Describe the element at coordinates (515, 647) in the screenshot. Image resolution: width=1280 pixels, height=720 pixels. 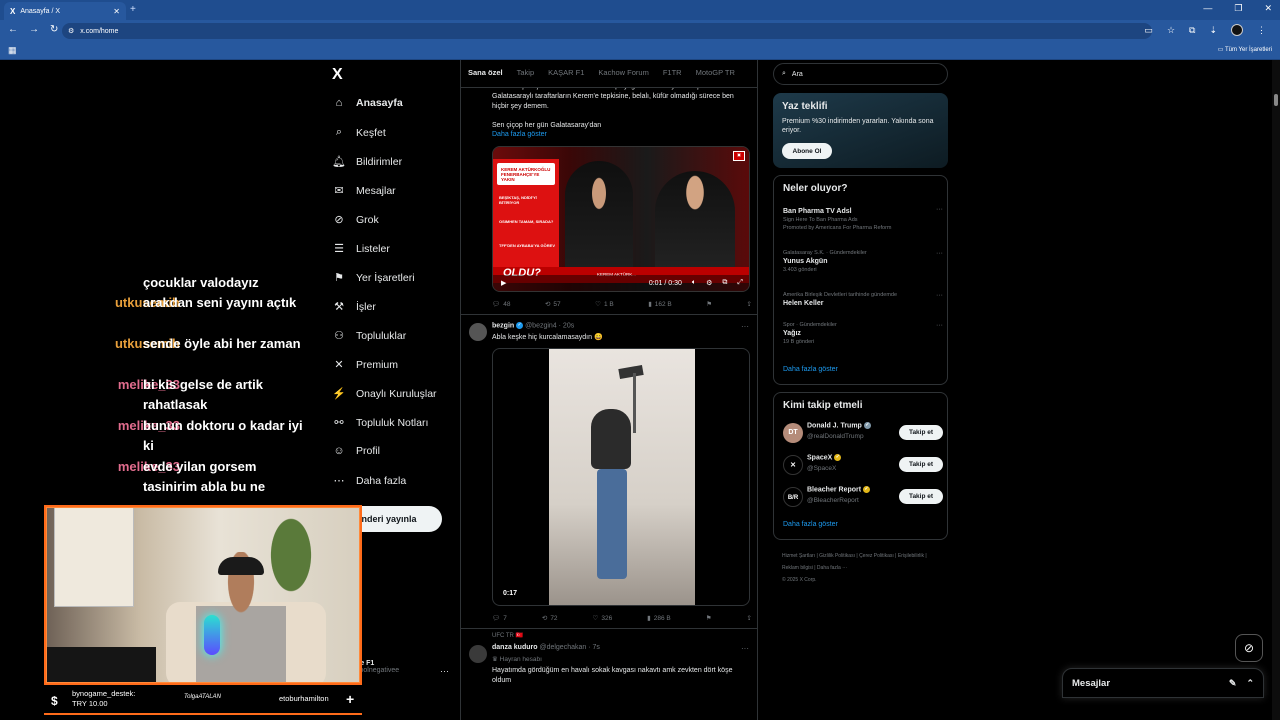
I see `author-name: danza kuduro` at that location.